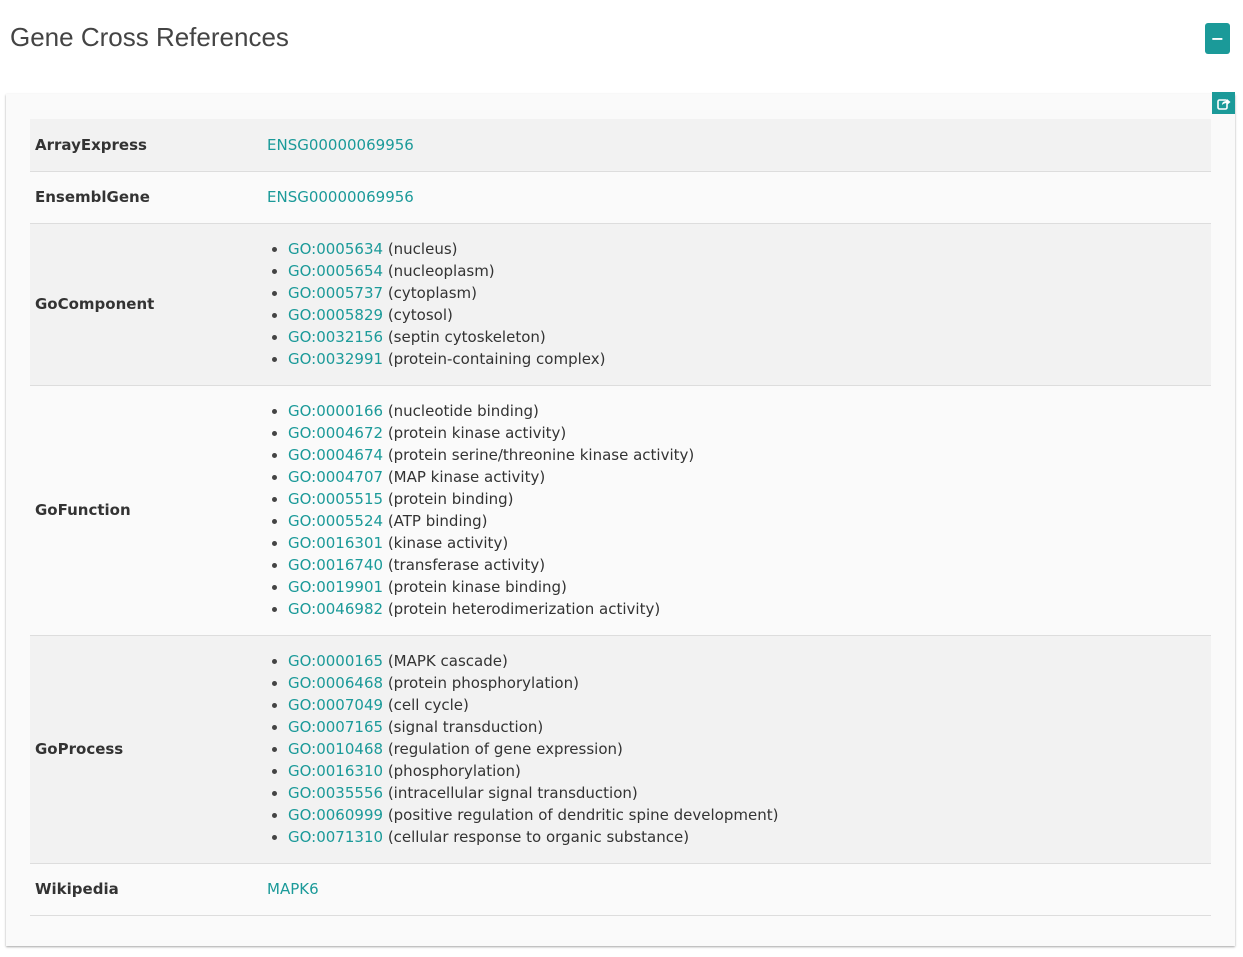  I want to click on row-label: GoComponent, so click(146, 304).